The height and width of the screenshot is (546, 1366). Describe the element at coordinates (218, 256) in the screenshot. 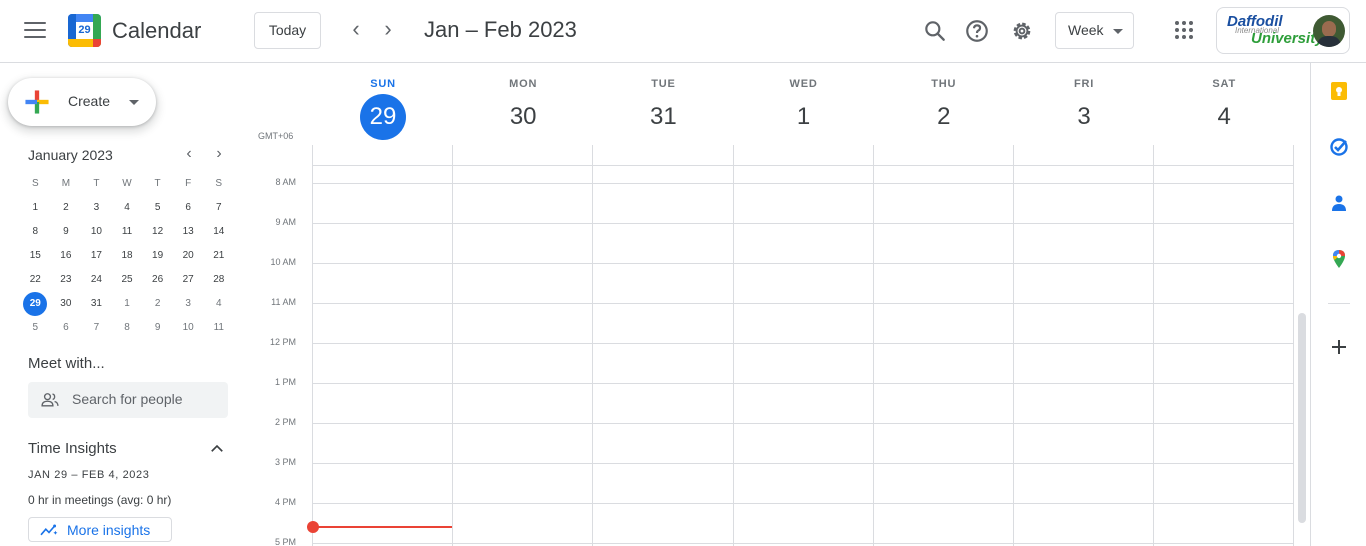

I see `mini-calendar-day: 21` at that location.